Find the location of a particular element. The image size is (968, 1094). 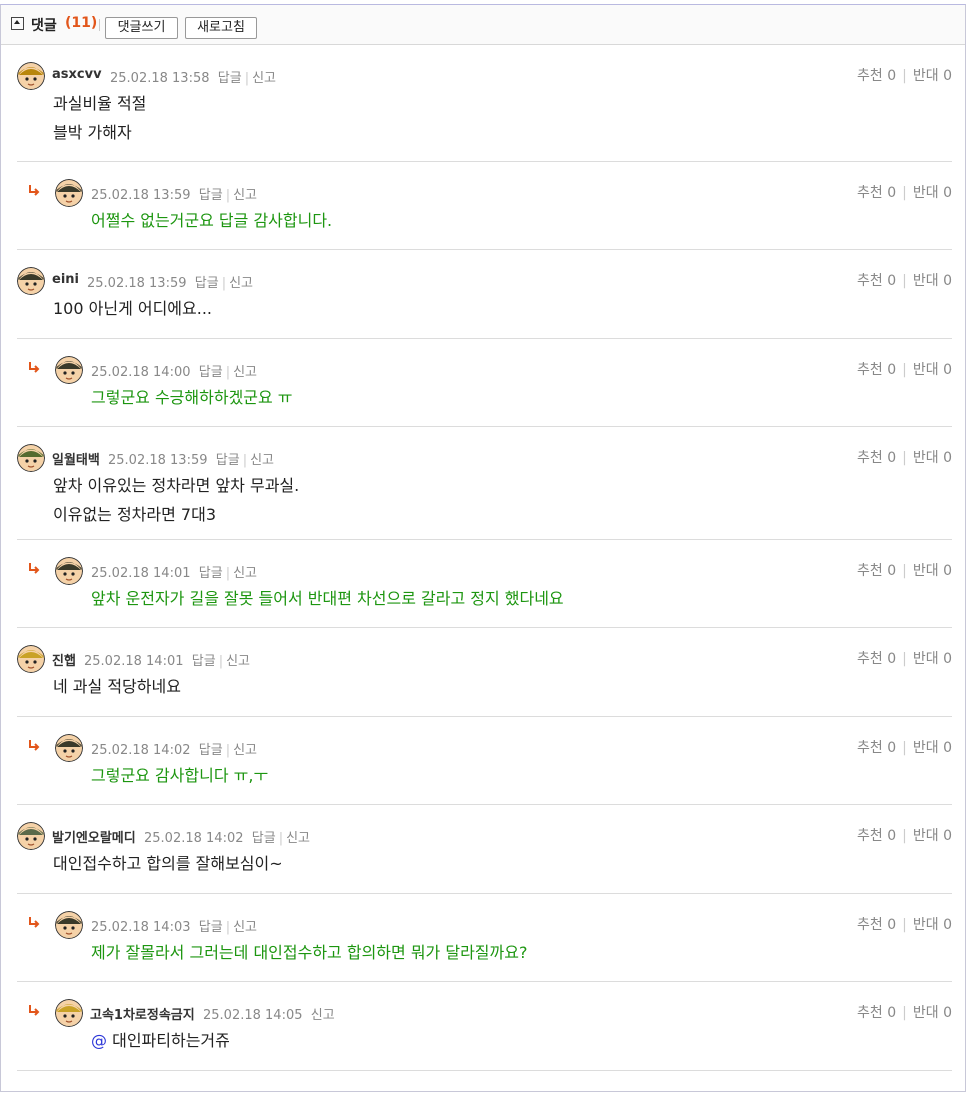

comment-meta: 25.02.18 14:03 답글 | 신고 is located at coordinates (174, 925).